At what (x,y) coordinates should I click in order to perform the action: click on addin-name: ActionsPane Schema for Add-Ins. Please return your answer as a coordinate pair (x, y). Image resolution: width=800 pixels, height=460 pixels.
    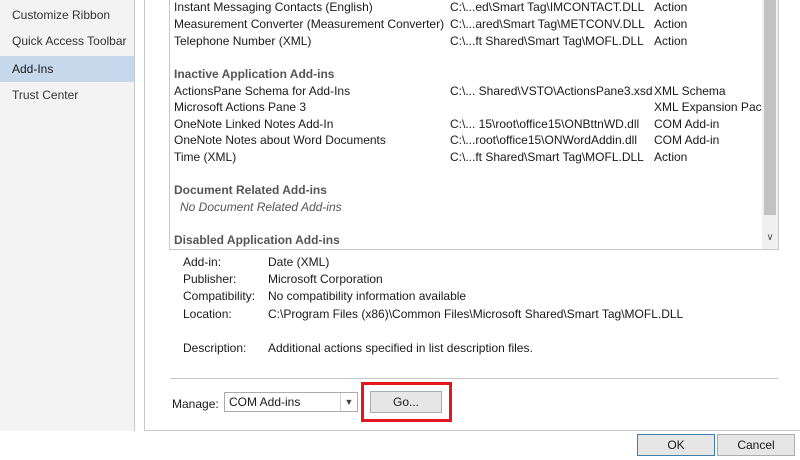
    Looking at the image, I should click on (262, 91).